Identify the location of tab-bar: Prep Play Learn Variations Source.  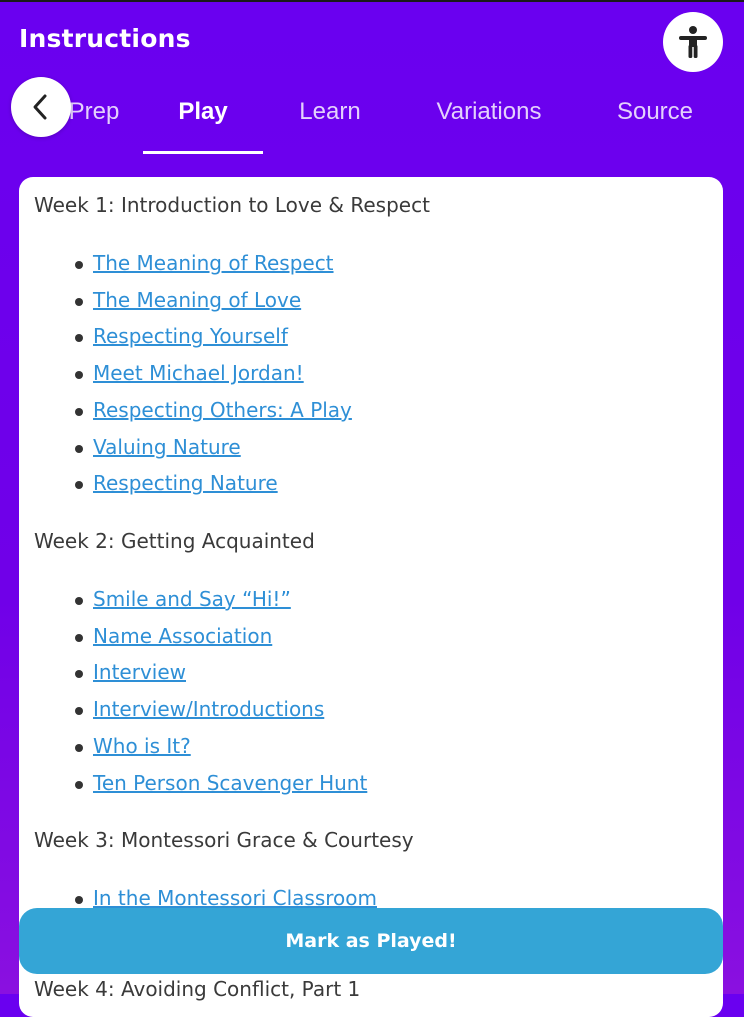
(372, 118).